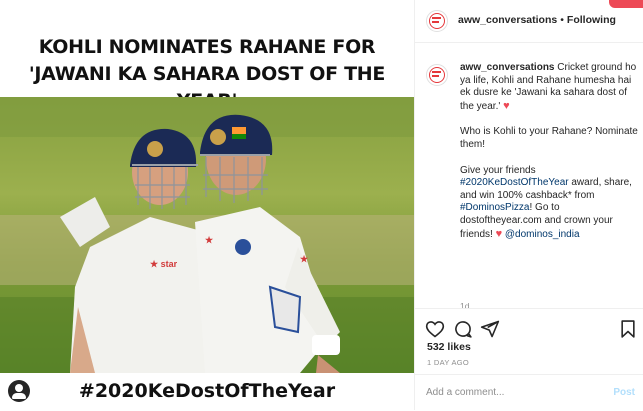 The image size is (643, 411). I want to click on post-header: aww_conversations • Following, so click(529, 21).